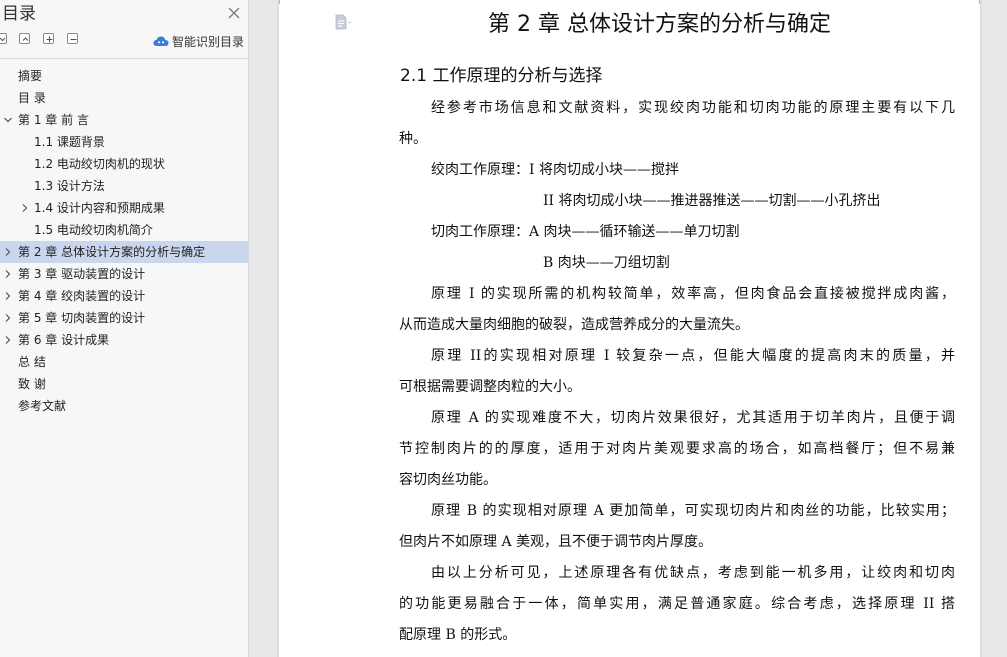 Image resolution: width=1007 pixels, height=657 pixels. I want to click on text-line: 原理 B 的实现相对原理 A 更加简单，可实现切肉片和肉丝的功能，比较实用；, so click(693, 511).